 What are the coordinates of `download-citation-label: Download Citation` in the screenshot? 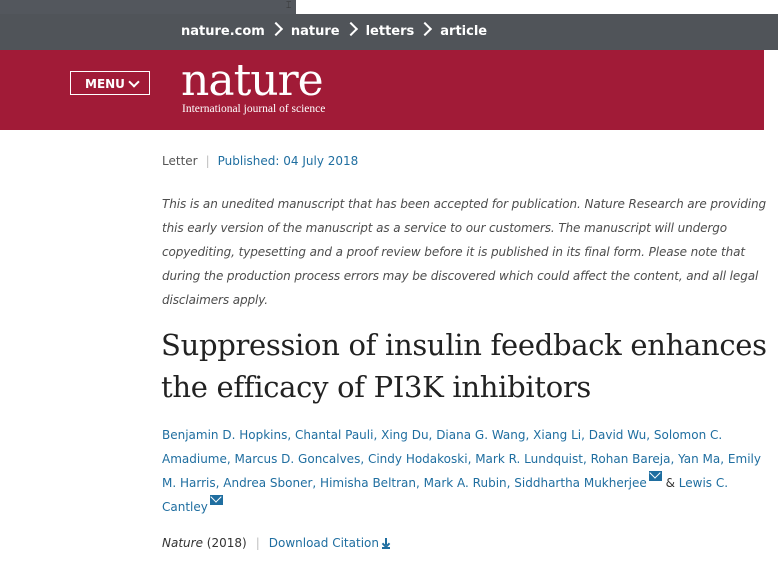 It's located at (323, 543).